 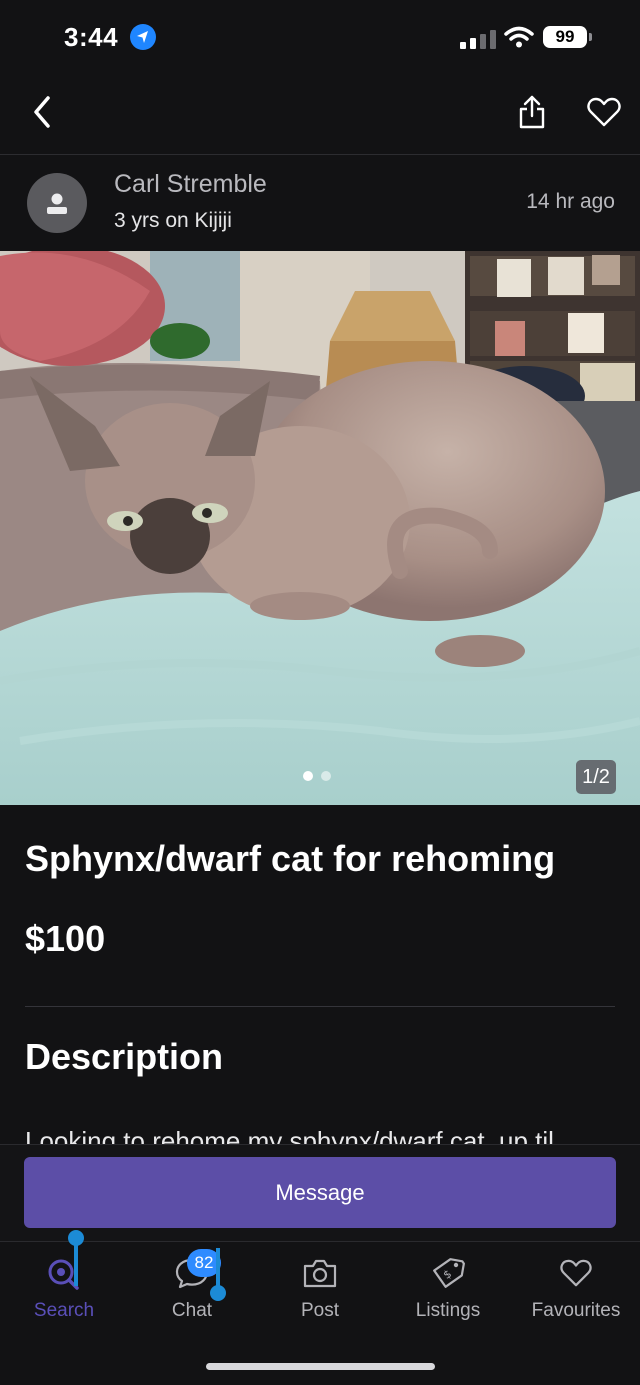 I want to click on seller-tenure: 3 yrs on Kijiji, so click(x=173, y=220).